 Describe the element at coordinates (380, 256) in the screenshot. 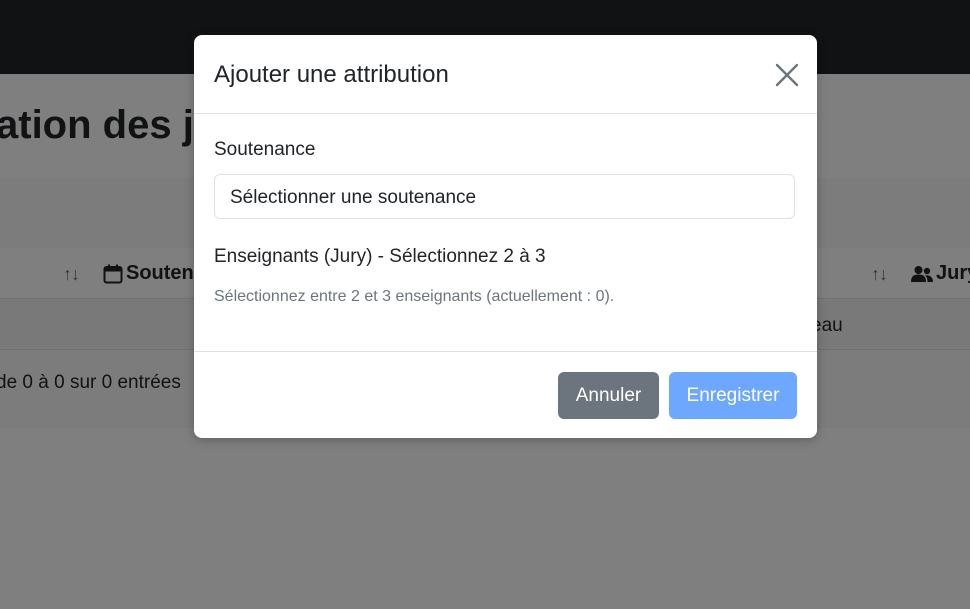

I see `jury-label: Enseignants (Jury) - Sélectionnez 2 à 3` at that location.